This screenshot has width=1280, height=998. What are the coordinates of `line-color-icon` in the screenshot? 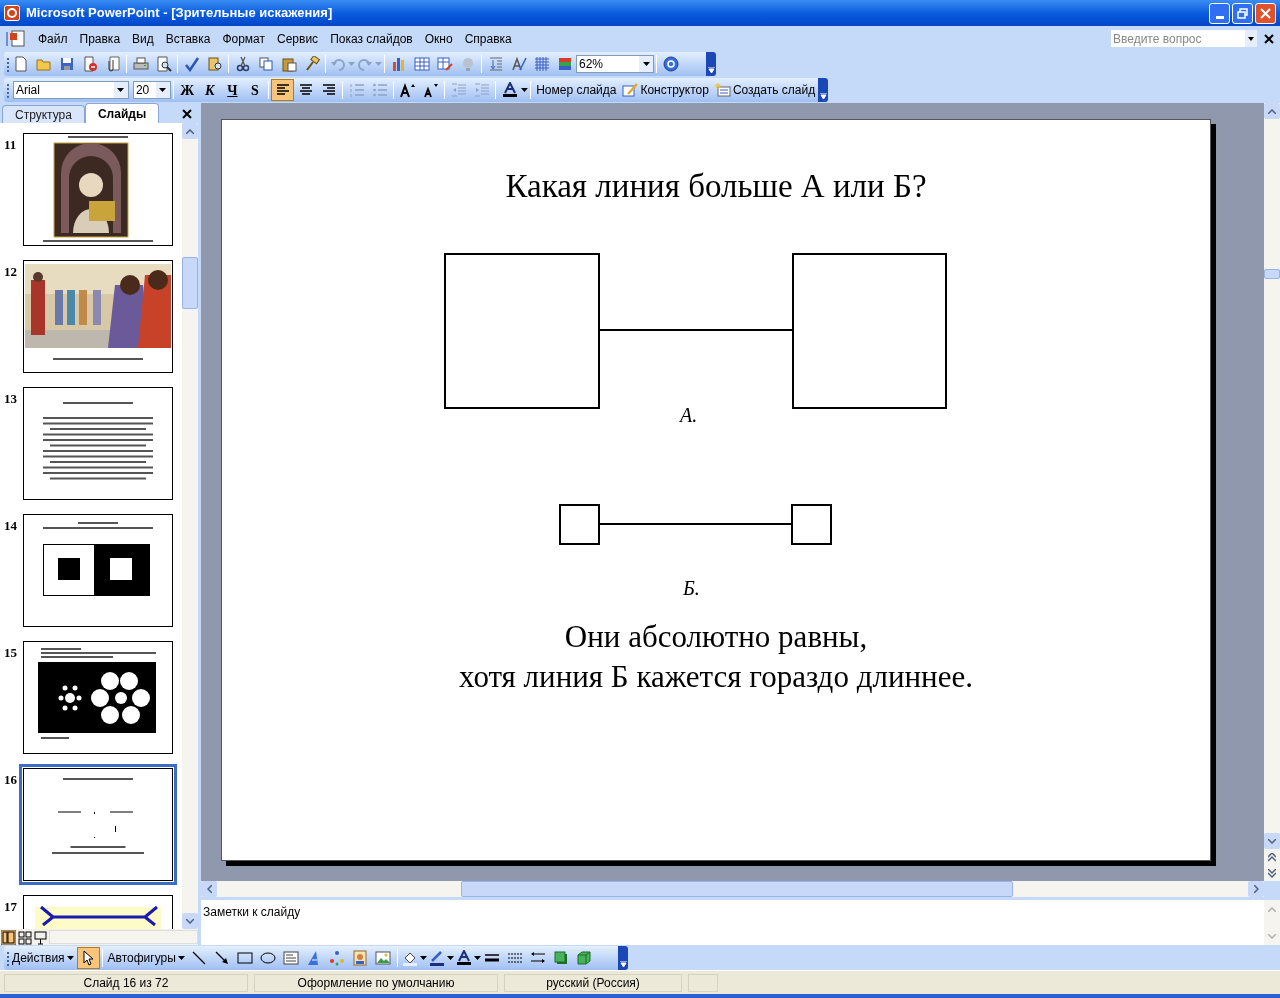 It's located at (436, 957).